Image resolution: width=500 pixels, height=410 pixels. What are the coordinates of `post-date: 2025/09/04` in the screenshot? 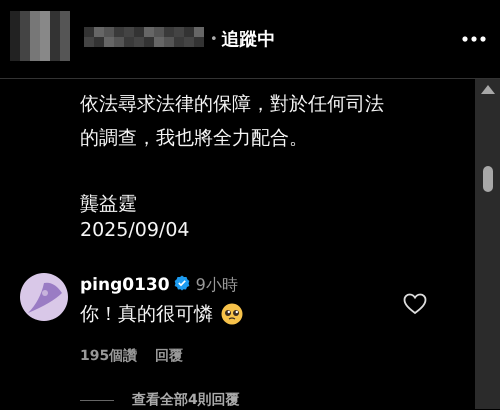 It's located at (135, 230).